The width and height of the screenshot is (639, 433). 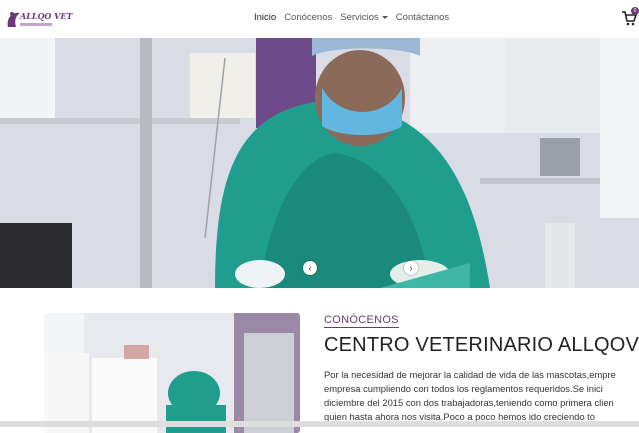 I want to click on brand-logo: ALLQO VET, so click(x=37, y=19).